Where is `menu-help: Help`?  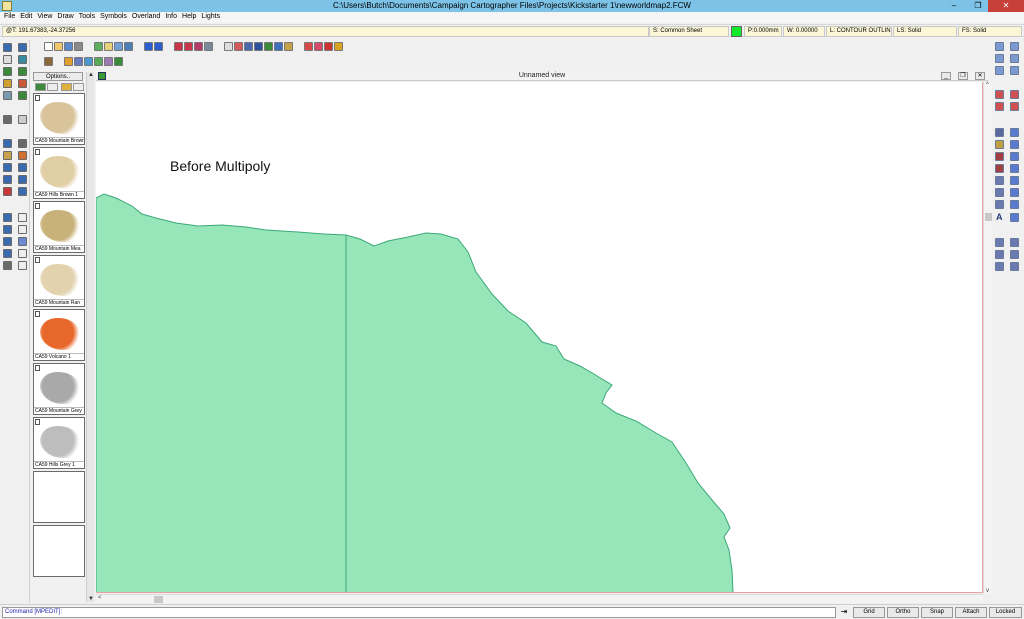 menu-help: Help is located at coordinates (190, 17).